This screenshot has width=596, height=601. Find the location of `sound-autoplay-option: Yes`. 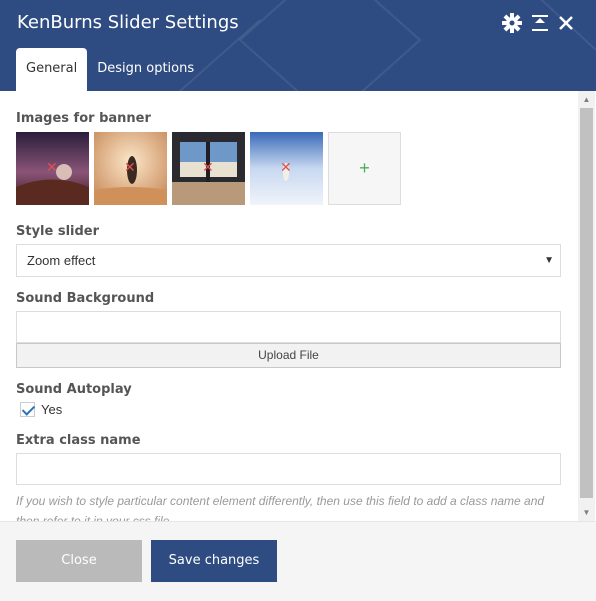

sound-autoplay-option: Yes is located at coordinates (41, 409).